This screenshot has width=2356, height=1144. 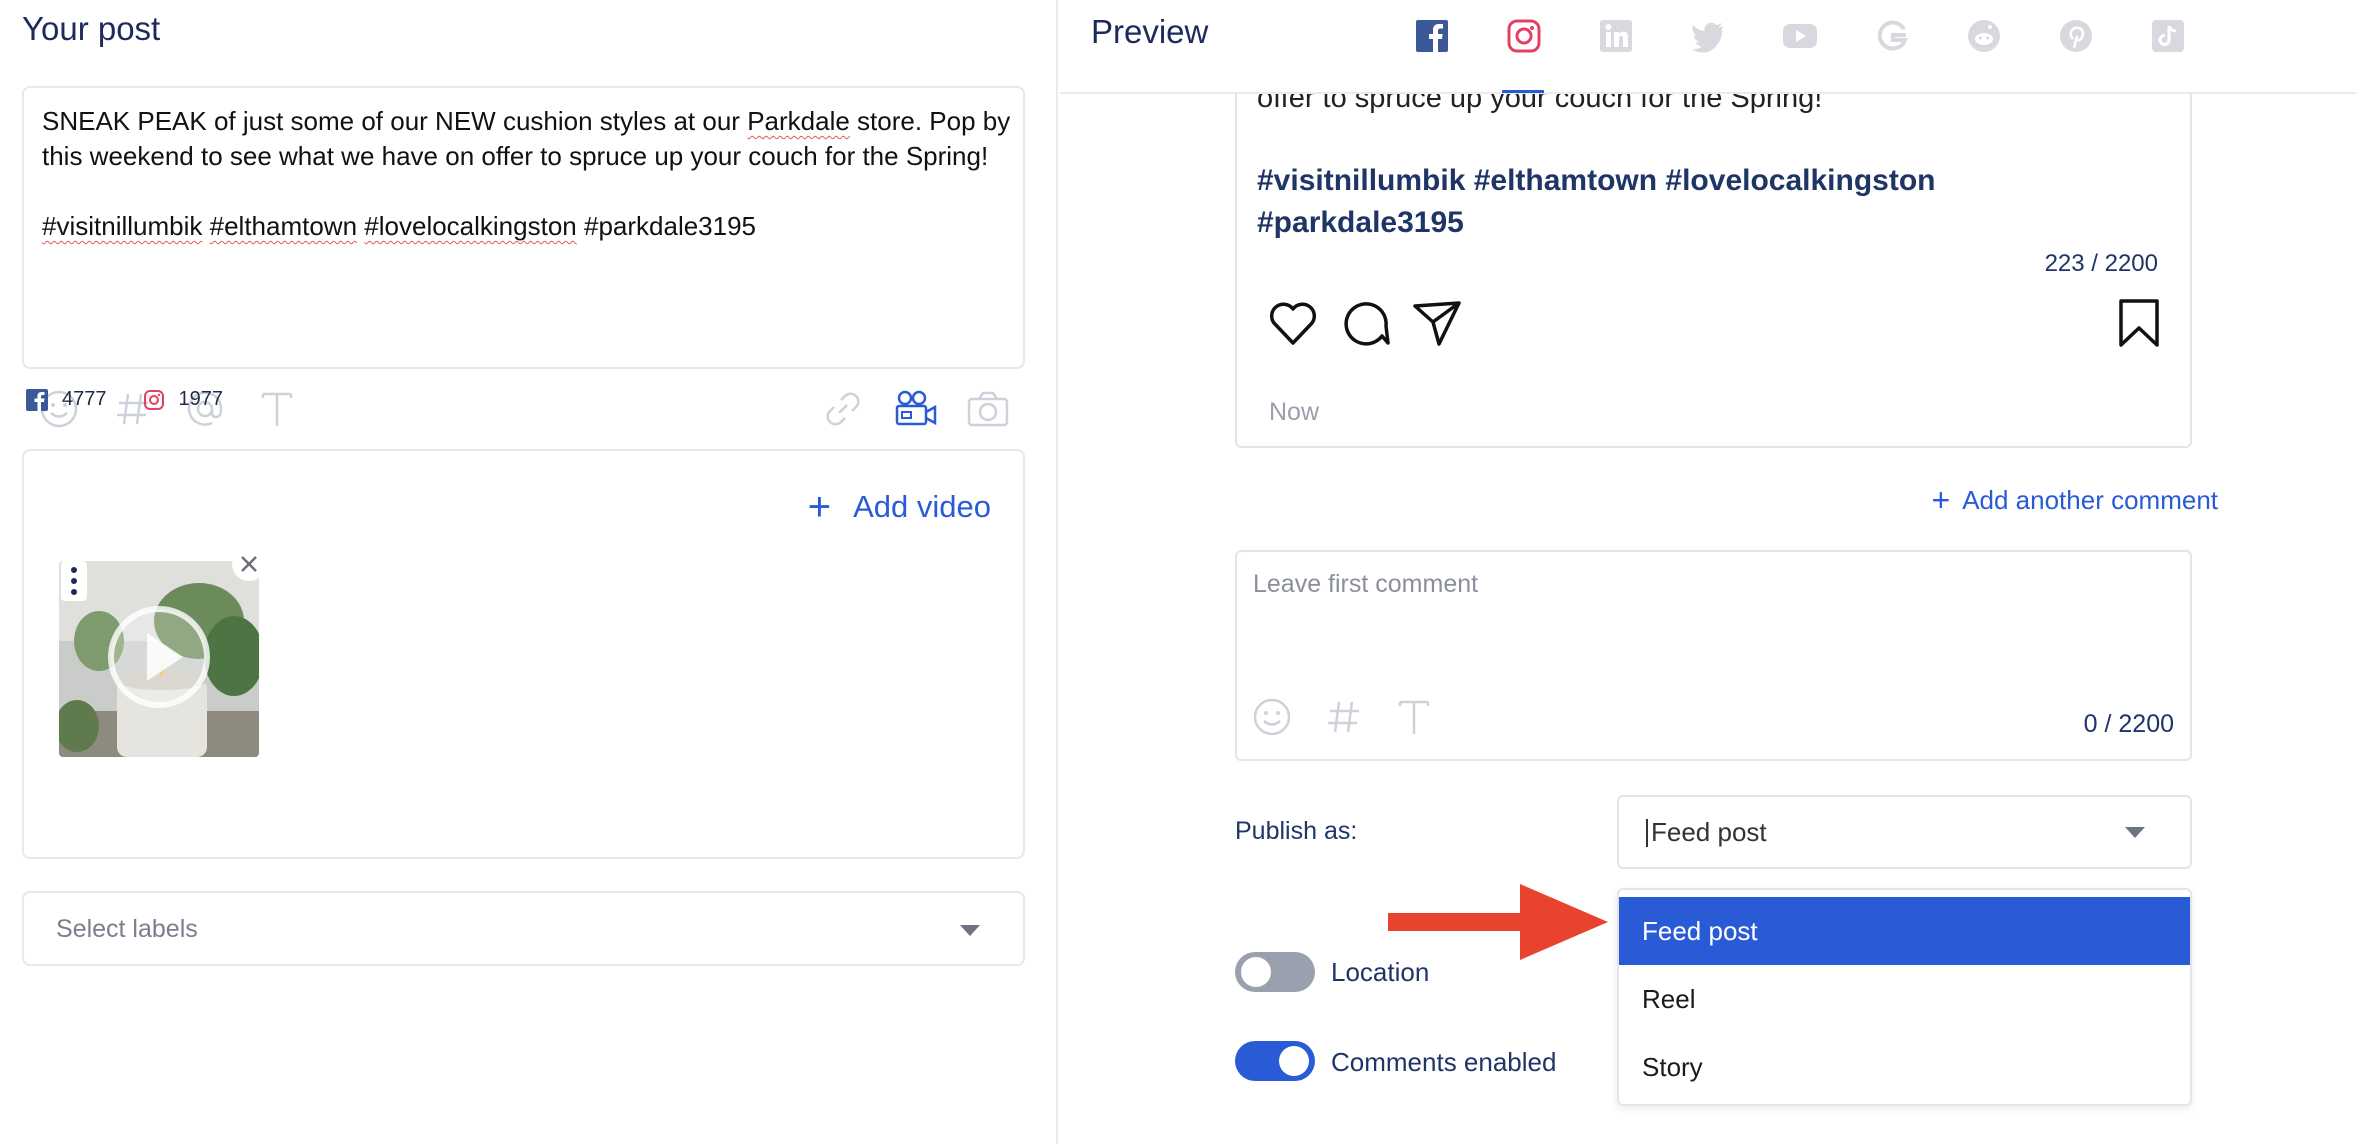 I want to click on pinterest-icon, so click(x=2076, y=36).